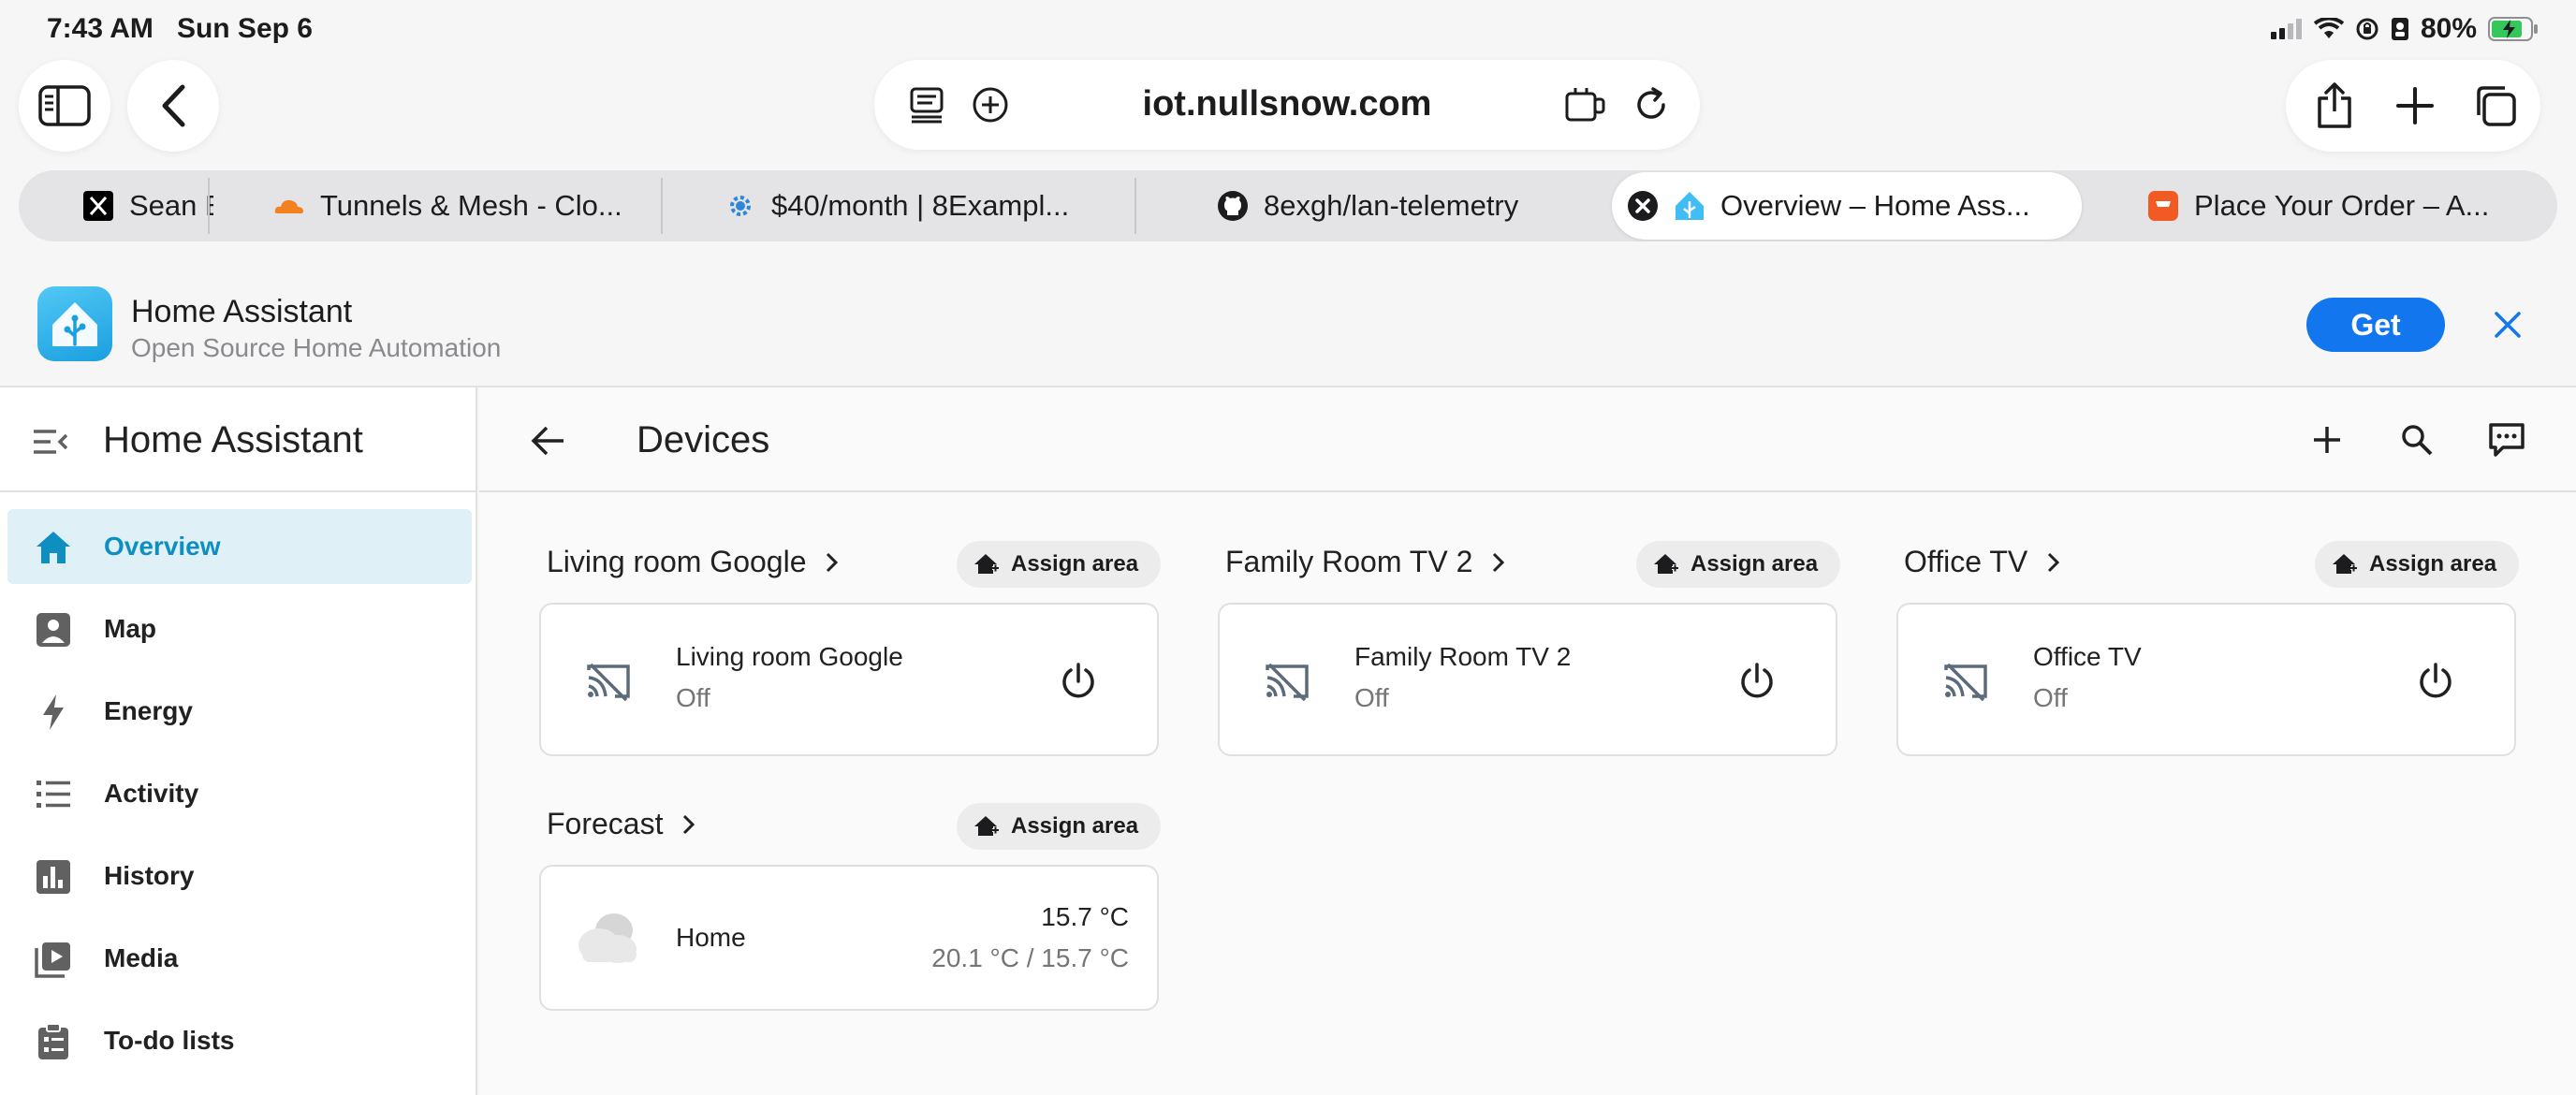  What do you see at coordinates (2507, 324) in the screenshot?
I see `banner-close-button` at bounding box center [2507, 324].